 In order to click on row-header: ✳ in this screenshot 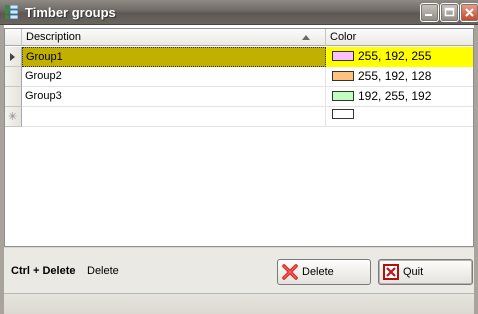, I will do `click(13, 117)`.